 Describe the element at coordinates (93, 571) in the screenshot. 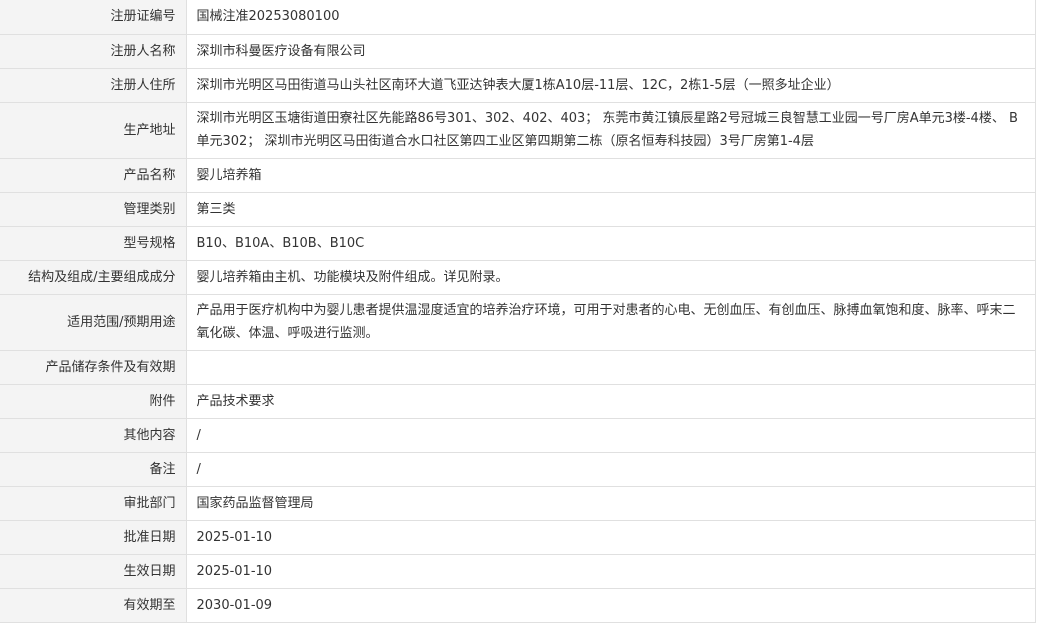

I see `field-label: 生效日期` at that location.